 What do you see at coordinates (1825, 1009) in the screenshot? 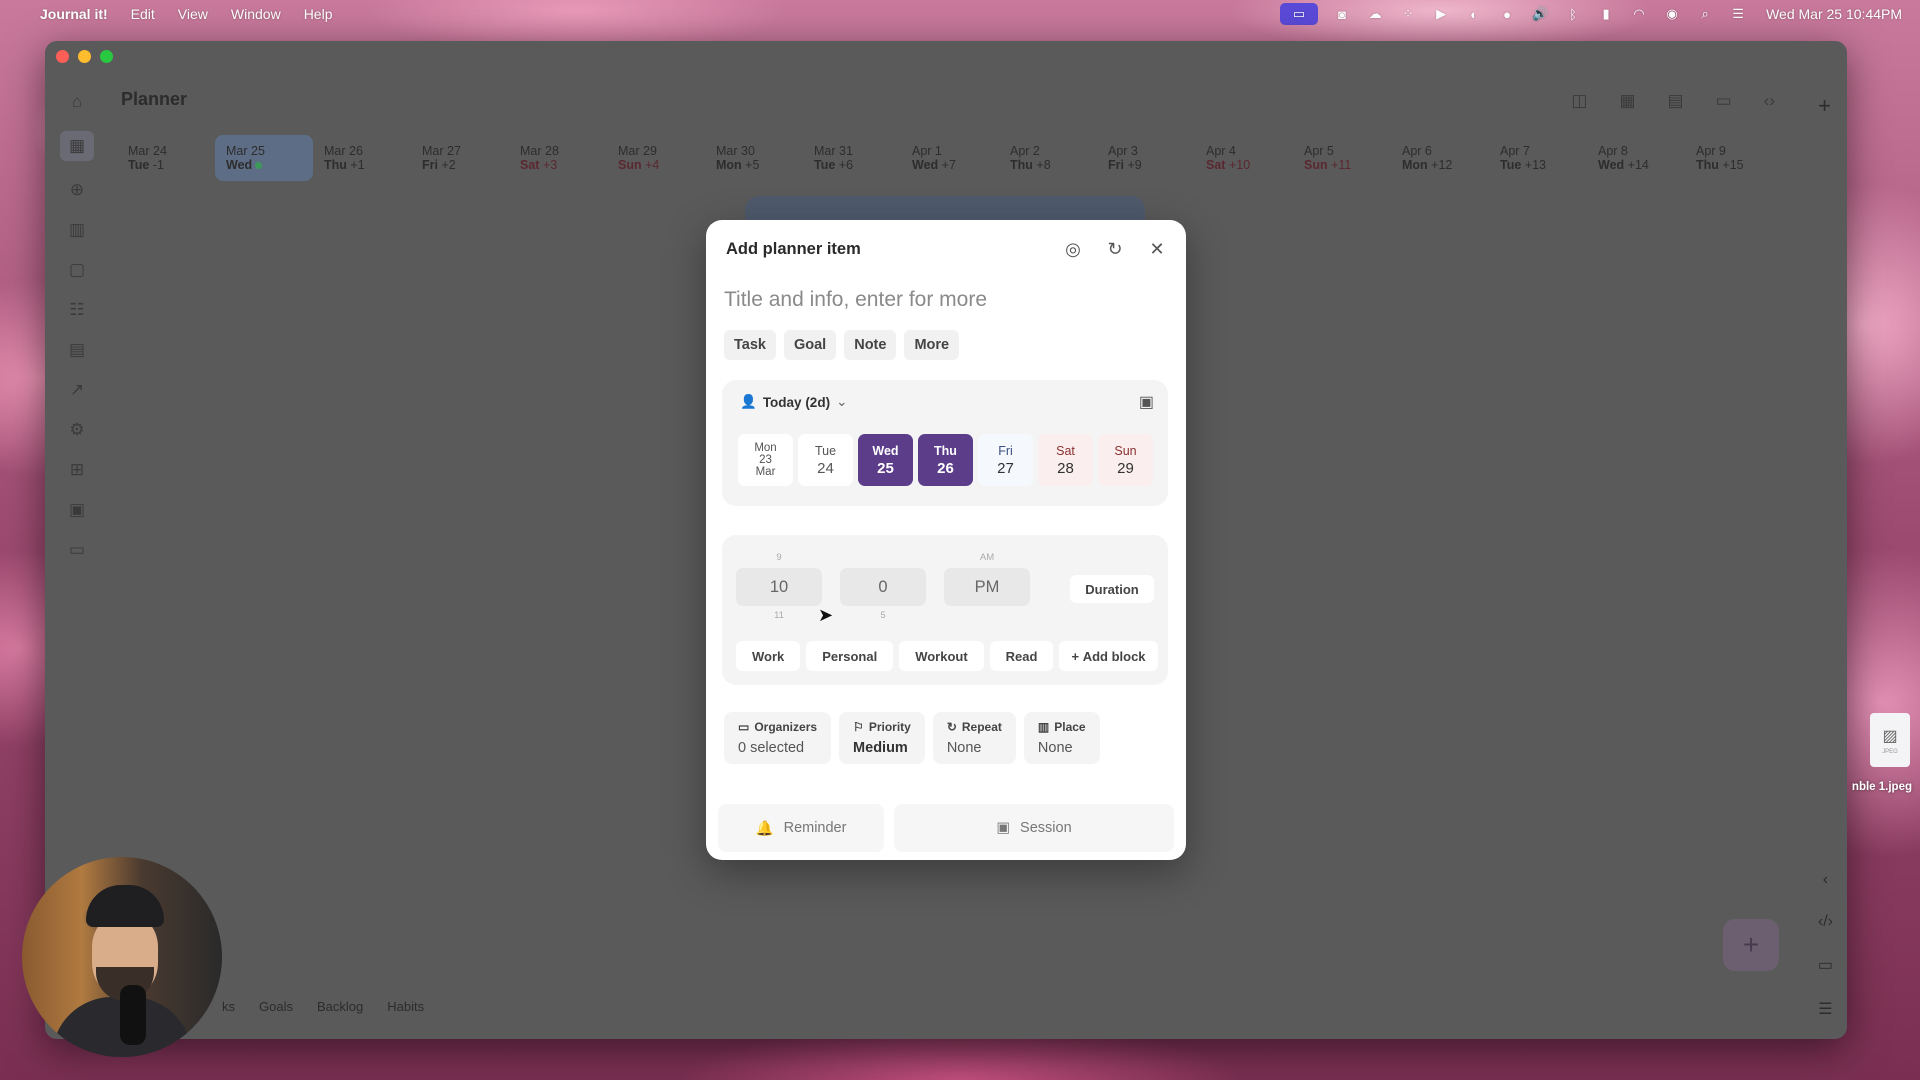
I see `menu-icon: ☰` at bounding box center [1825, 1009].